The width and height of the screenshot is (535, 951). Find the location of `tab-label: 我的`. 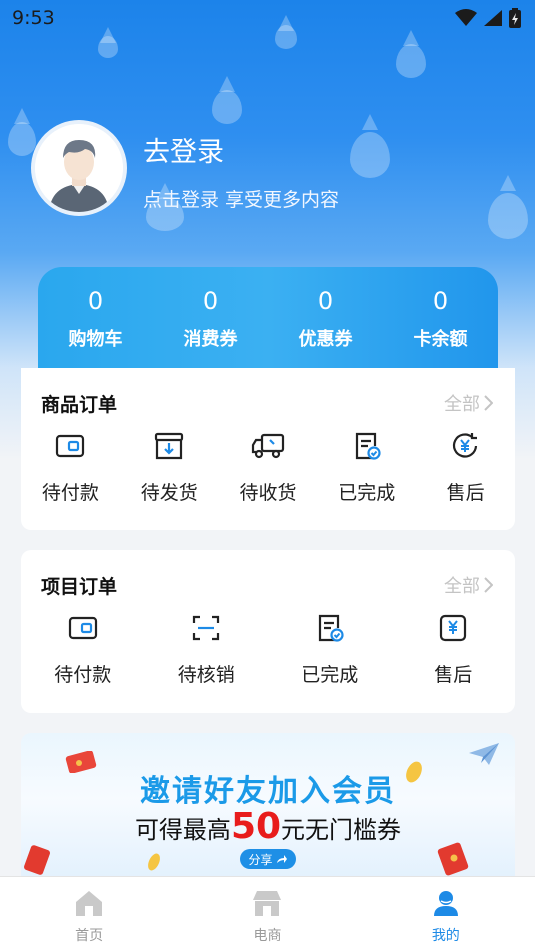

tab-label: 我的 is located at coordinates (445, 936).